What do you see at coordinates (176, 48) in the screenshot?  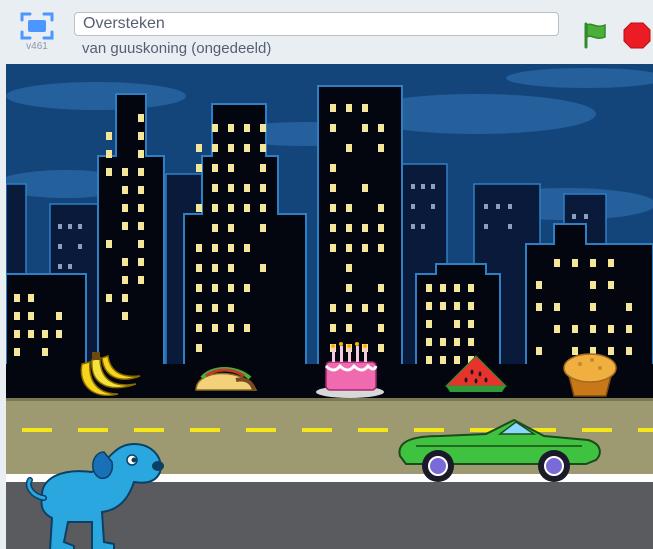 I see `author-line: van guuskoning (ongedeeld)` at bounding box center [176, 48].